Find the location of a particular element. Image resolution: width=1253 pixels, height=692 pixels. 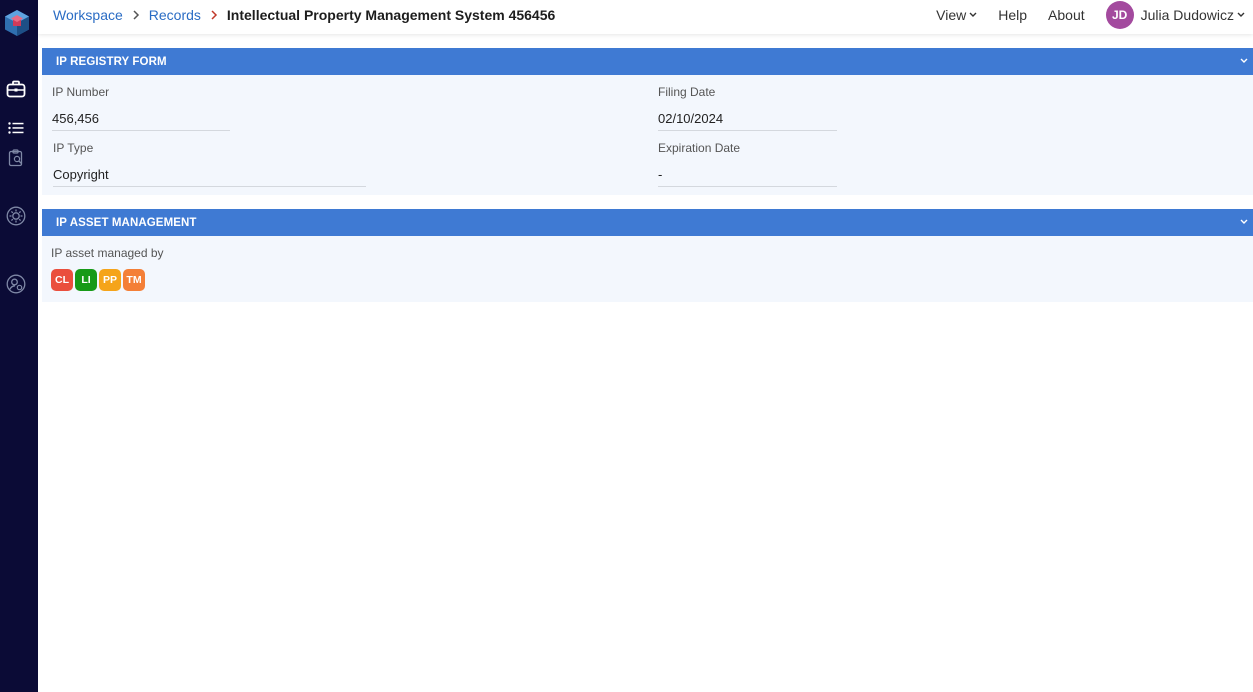

ip-asset-management-header: IP ASSET MANAGEMENT is located at coordinates (647, 222).